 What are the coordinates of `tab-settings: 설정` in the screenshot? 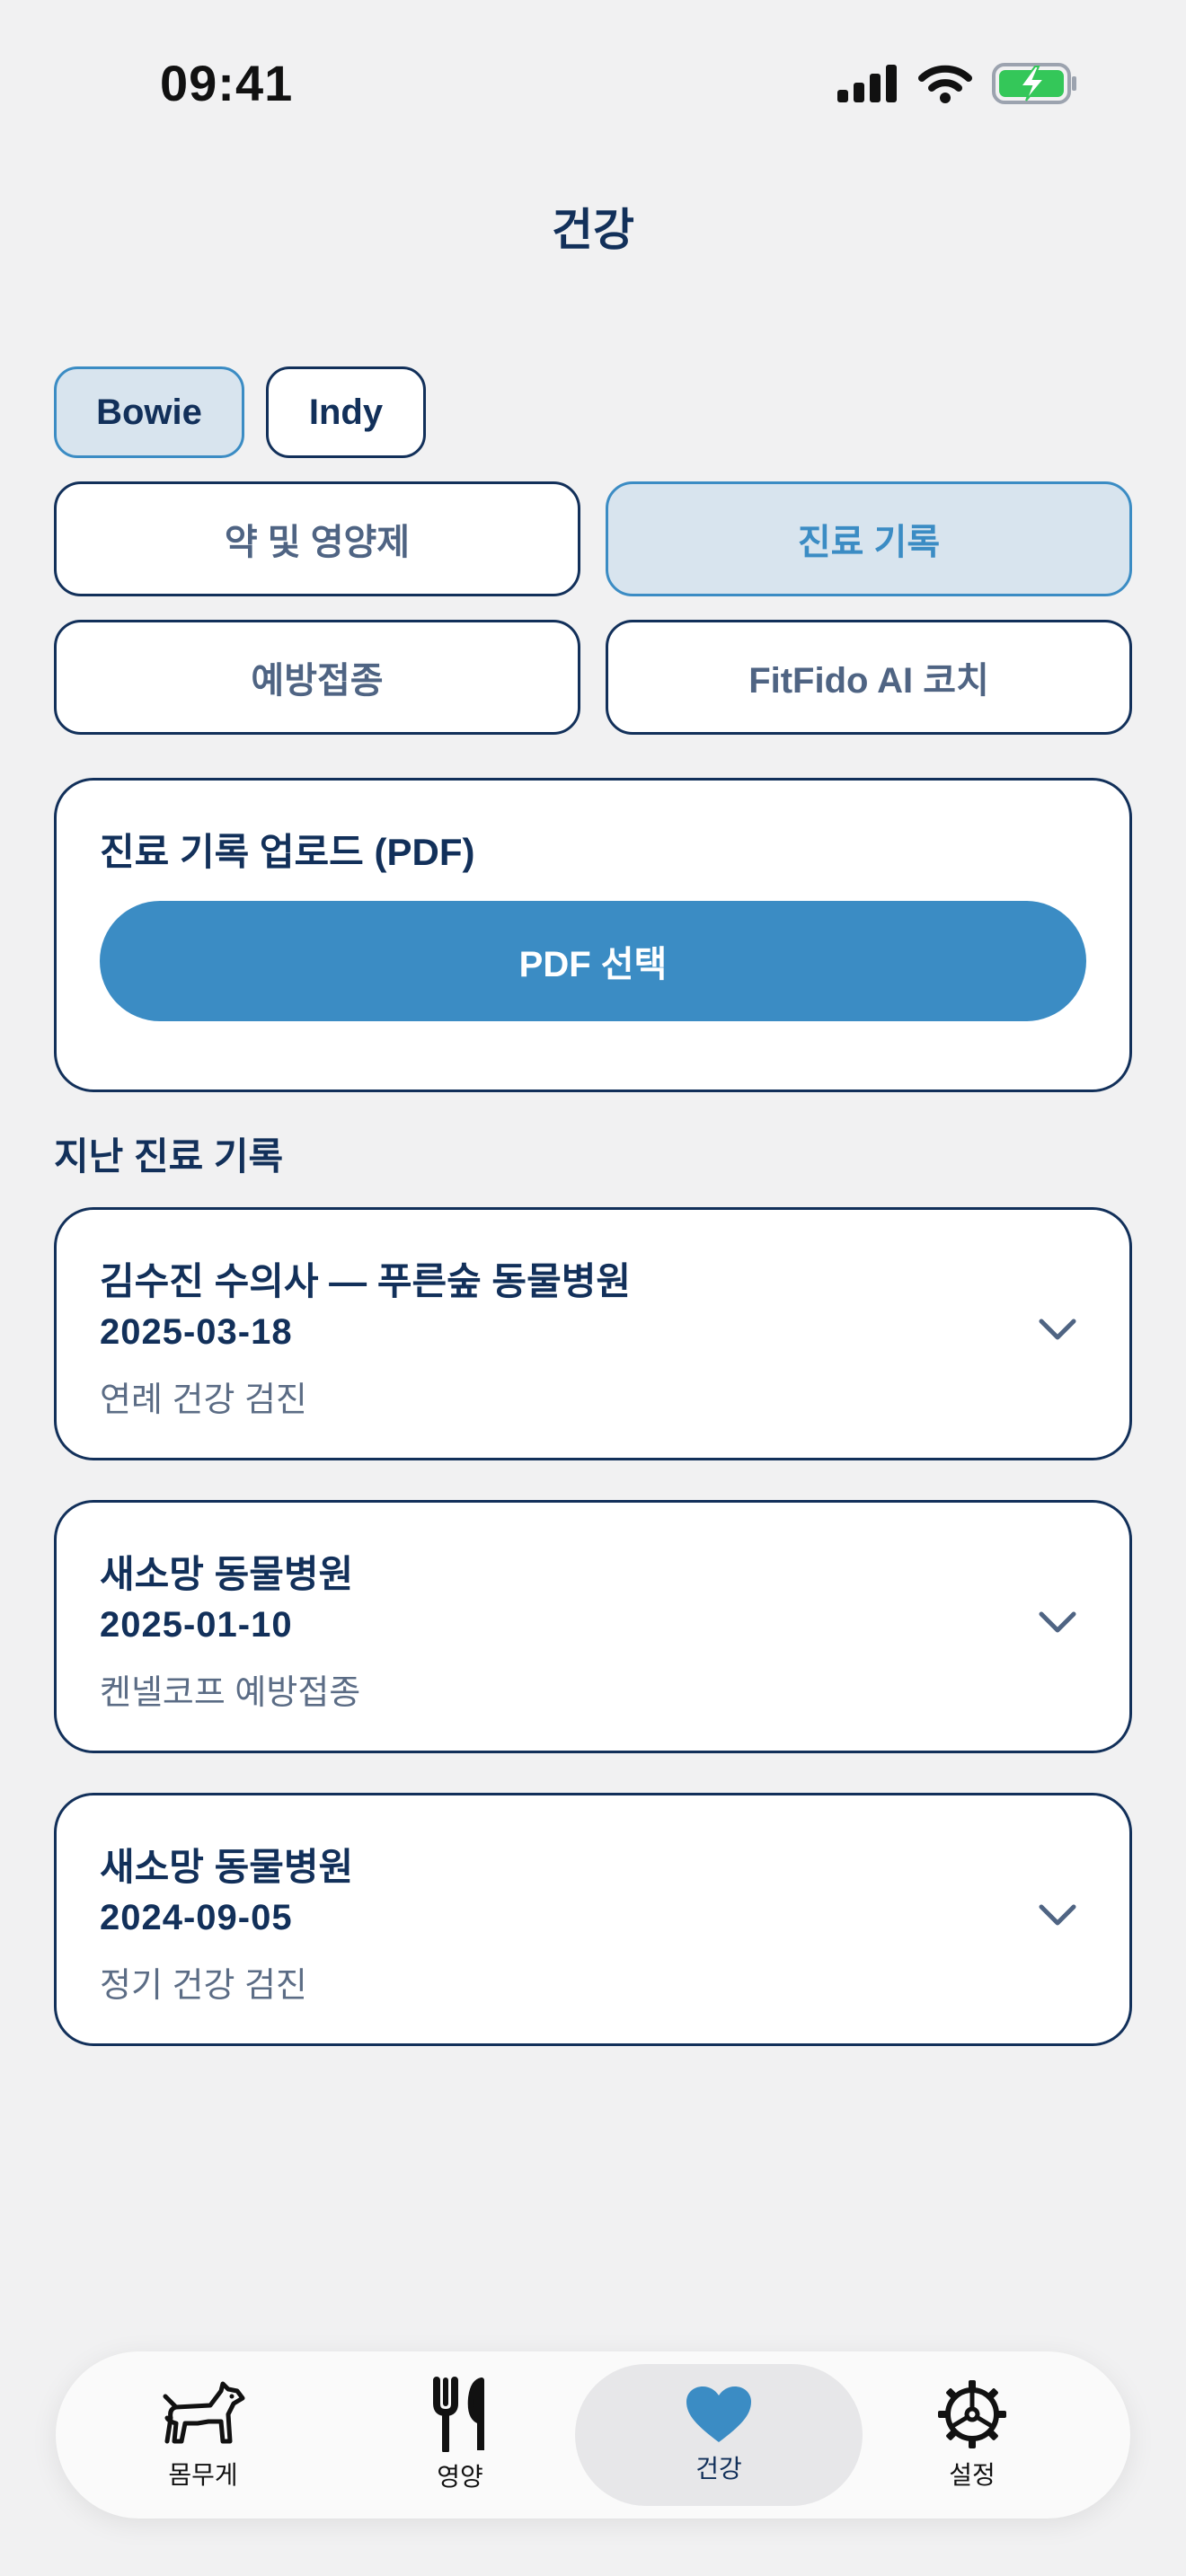 It's located at (972, 2435).